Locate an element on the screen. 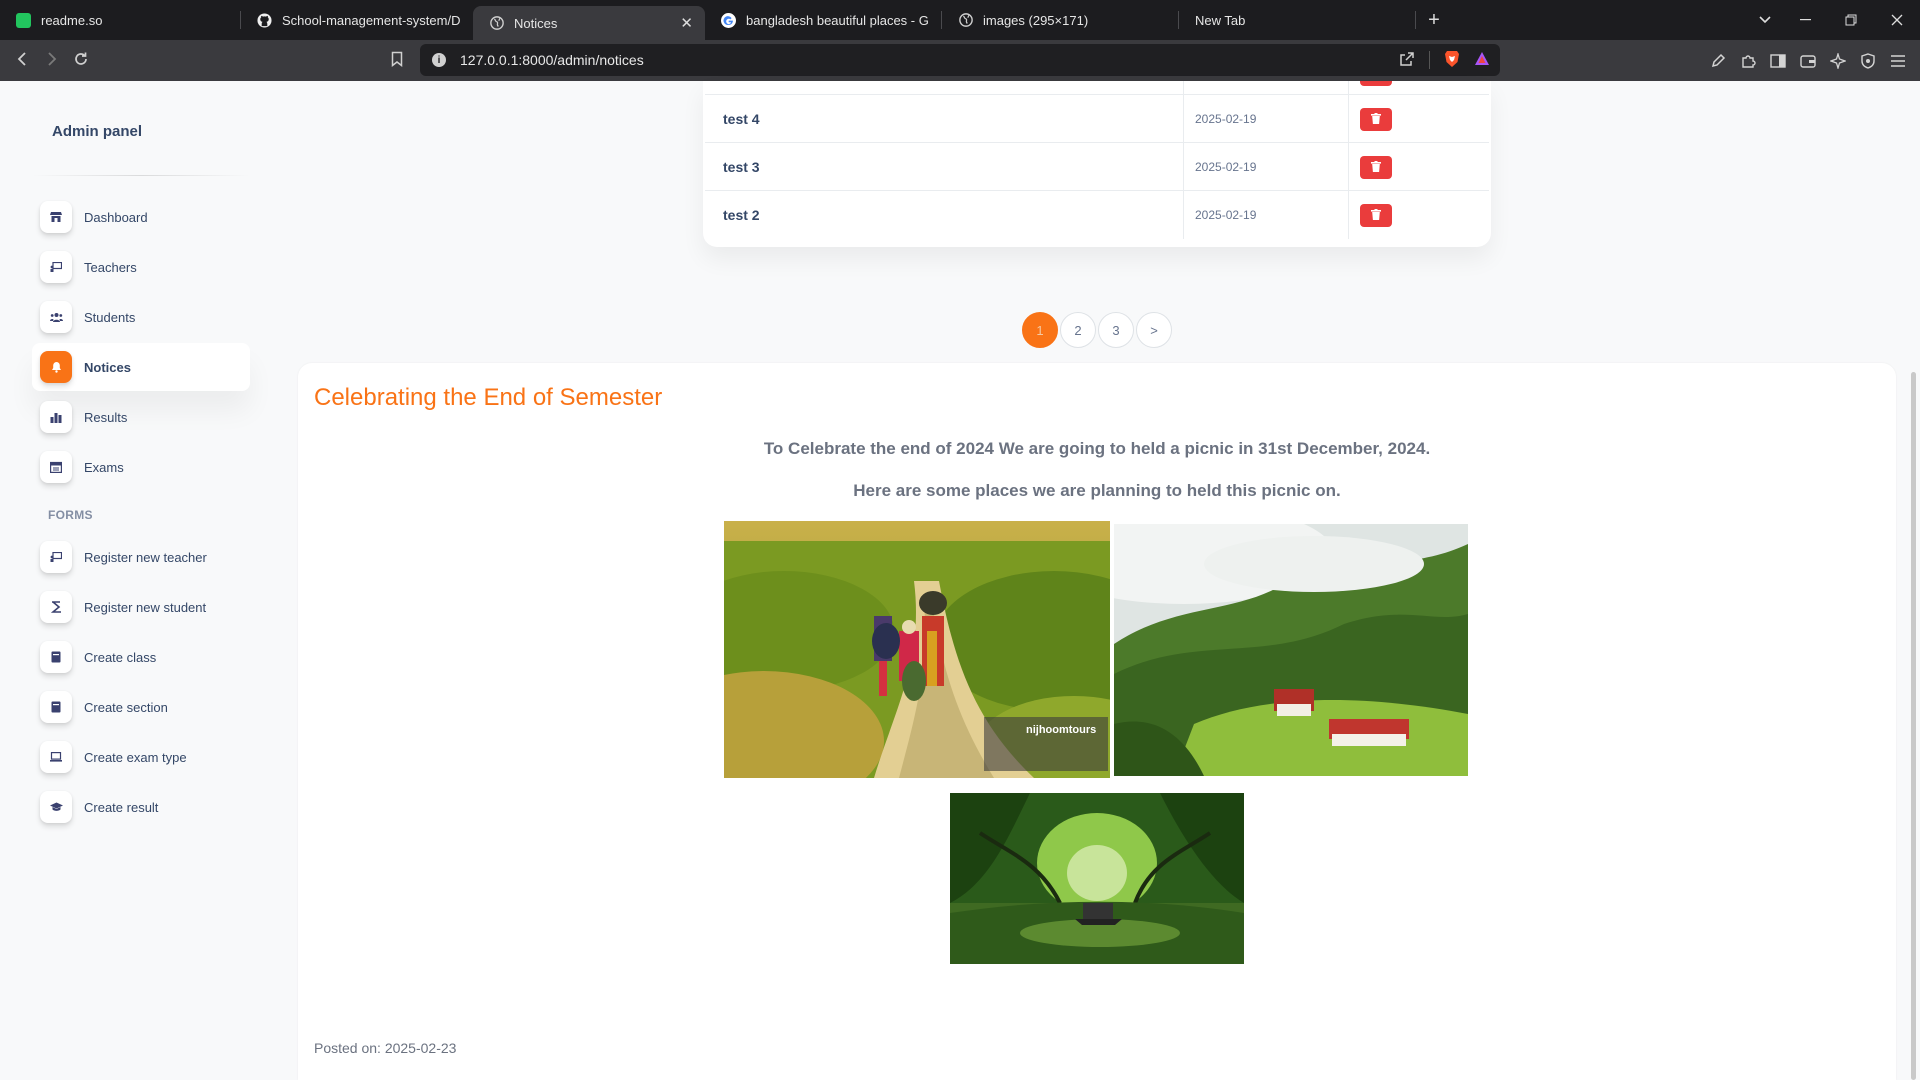  sidebar-item-results: Results is located at coordinates (141, 417).